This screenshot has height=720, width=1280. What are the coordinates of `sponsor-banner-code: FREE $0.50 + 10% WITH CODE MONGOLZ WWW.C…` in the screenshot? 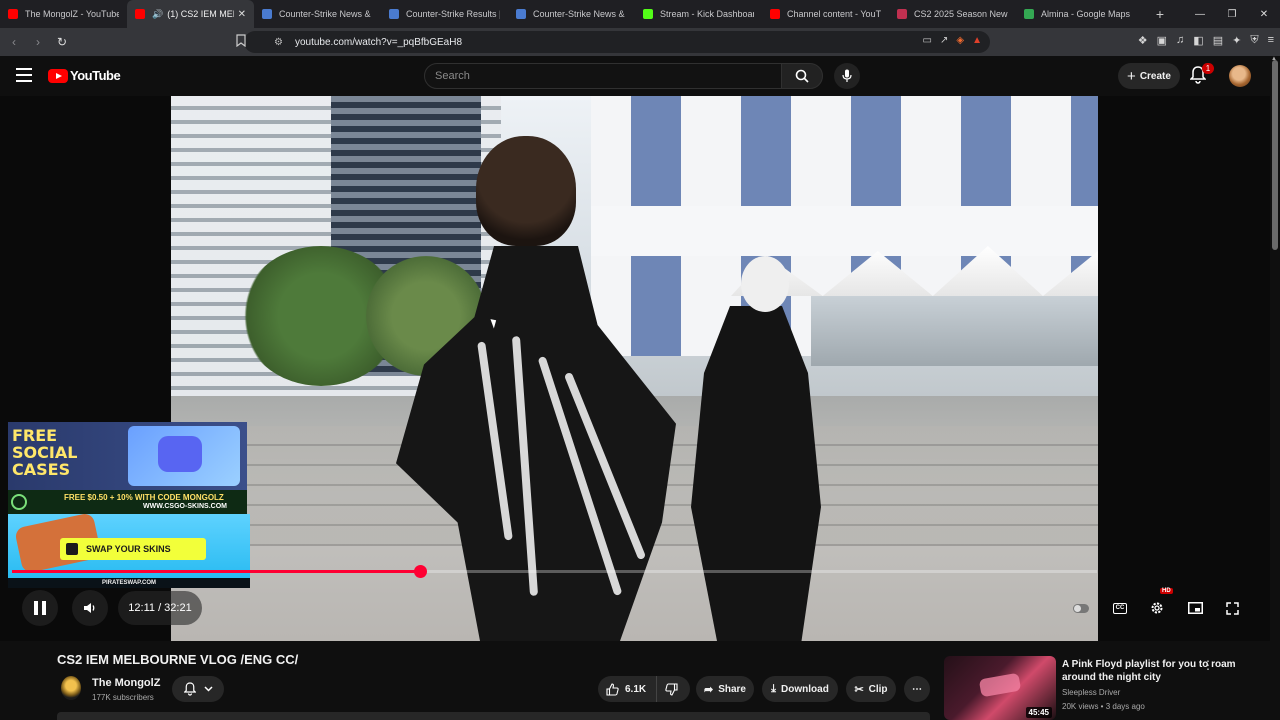 It's located at (127, 502).